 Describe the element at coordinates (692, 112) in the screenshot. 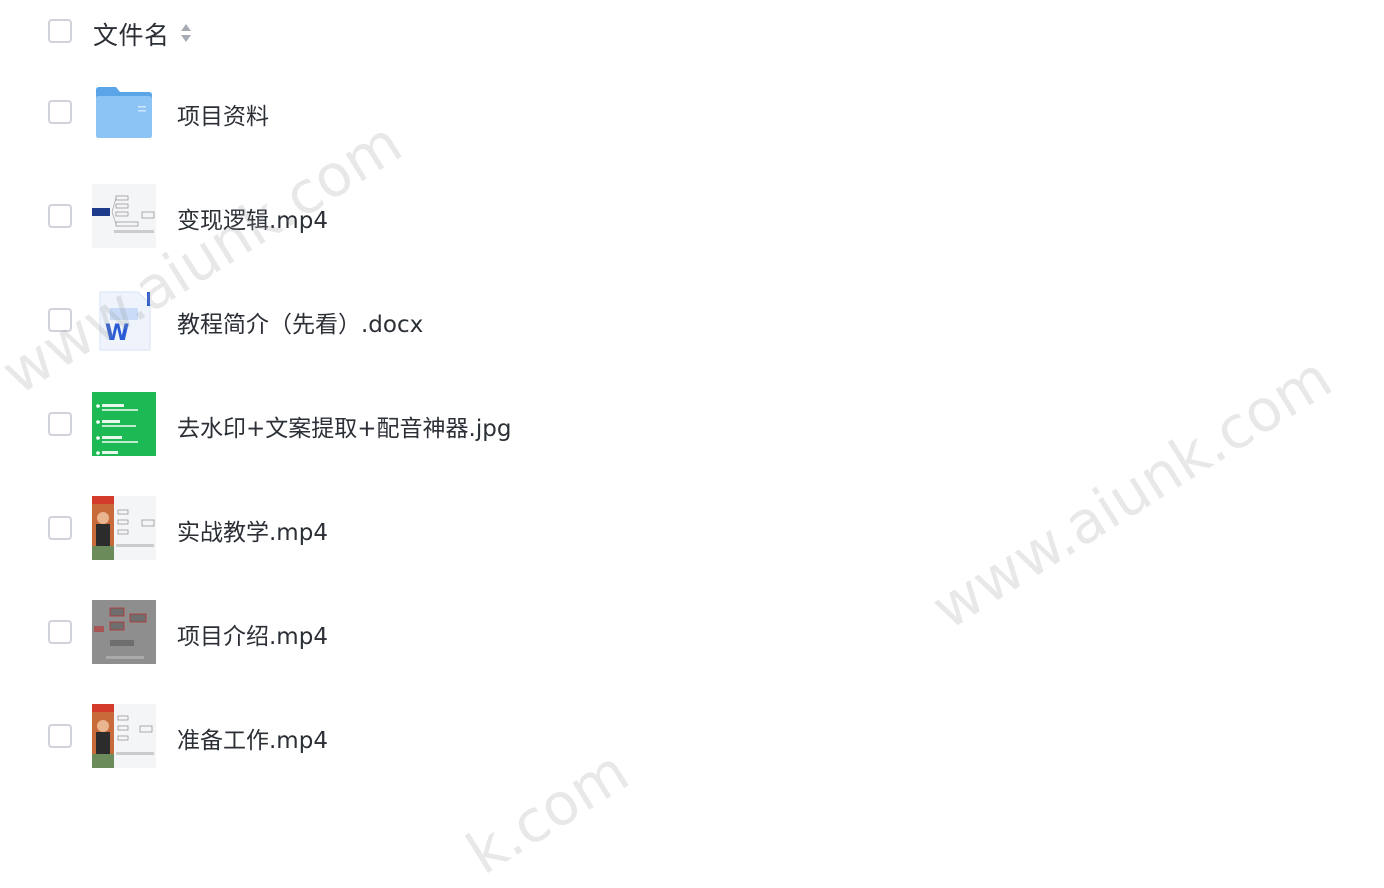

I see `list-item: 项目资料` at that location.